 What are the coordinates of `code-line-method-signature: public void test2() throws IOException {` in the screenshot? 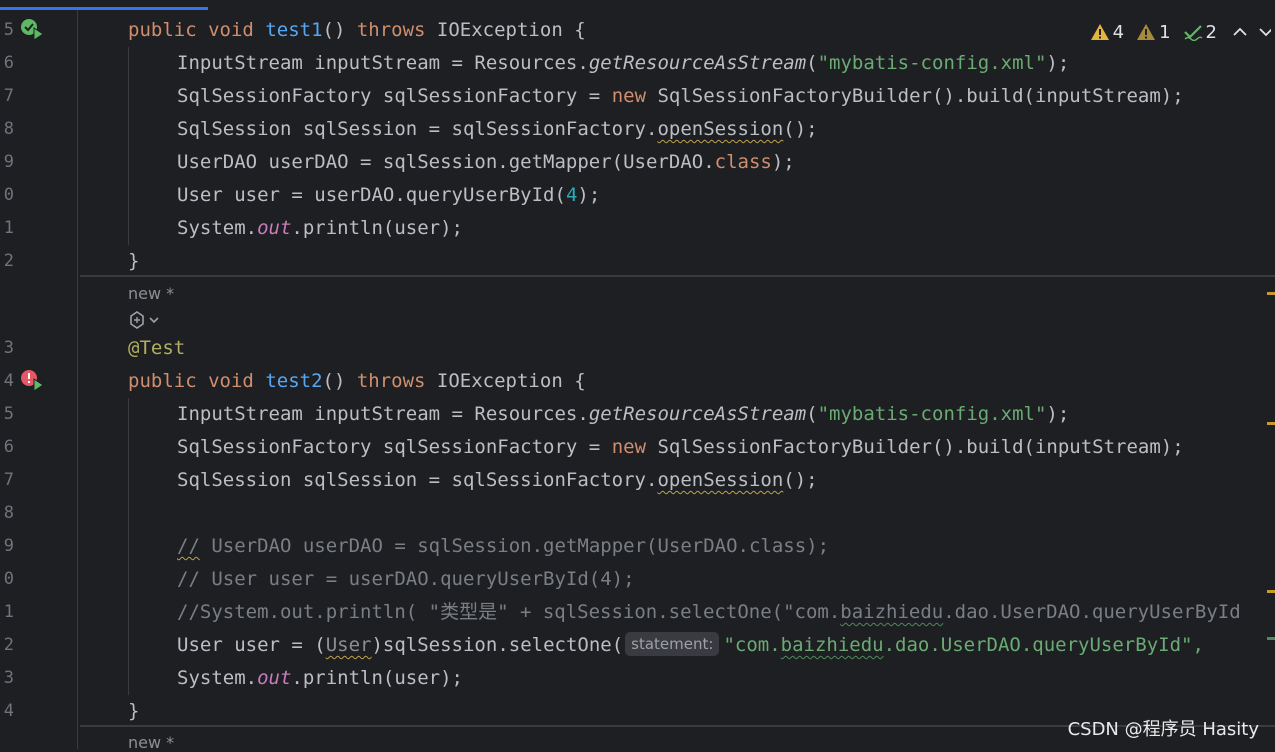 It's located at (357, 381).